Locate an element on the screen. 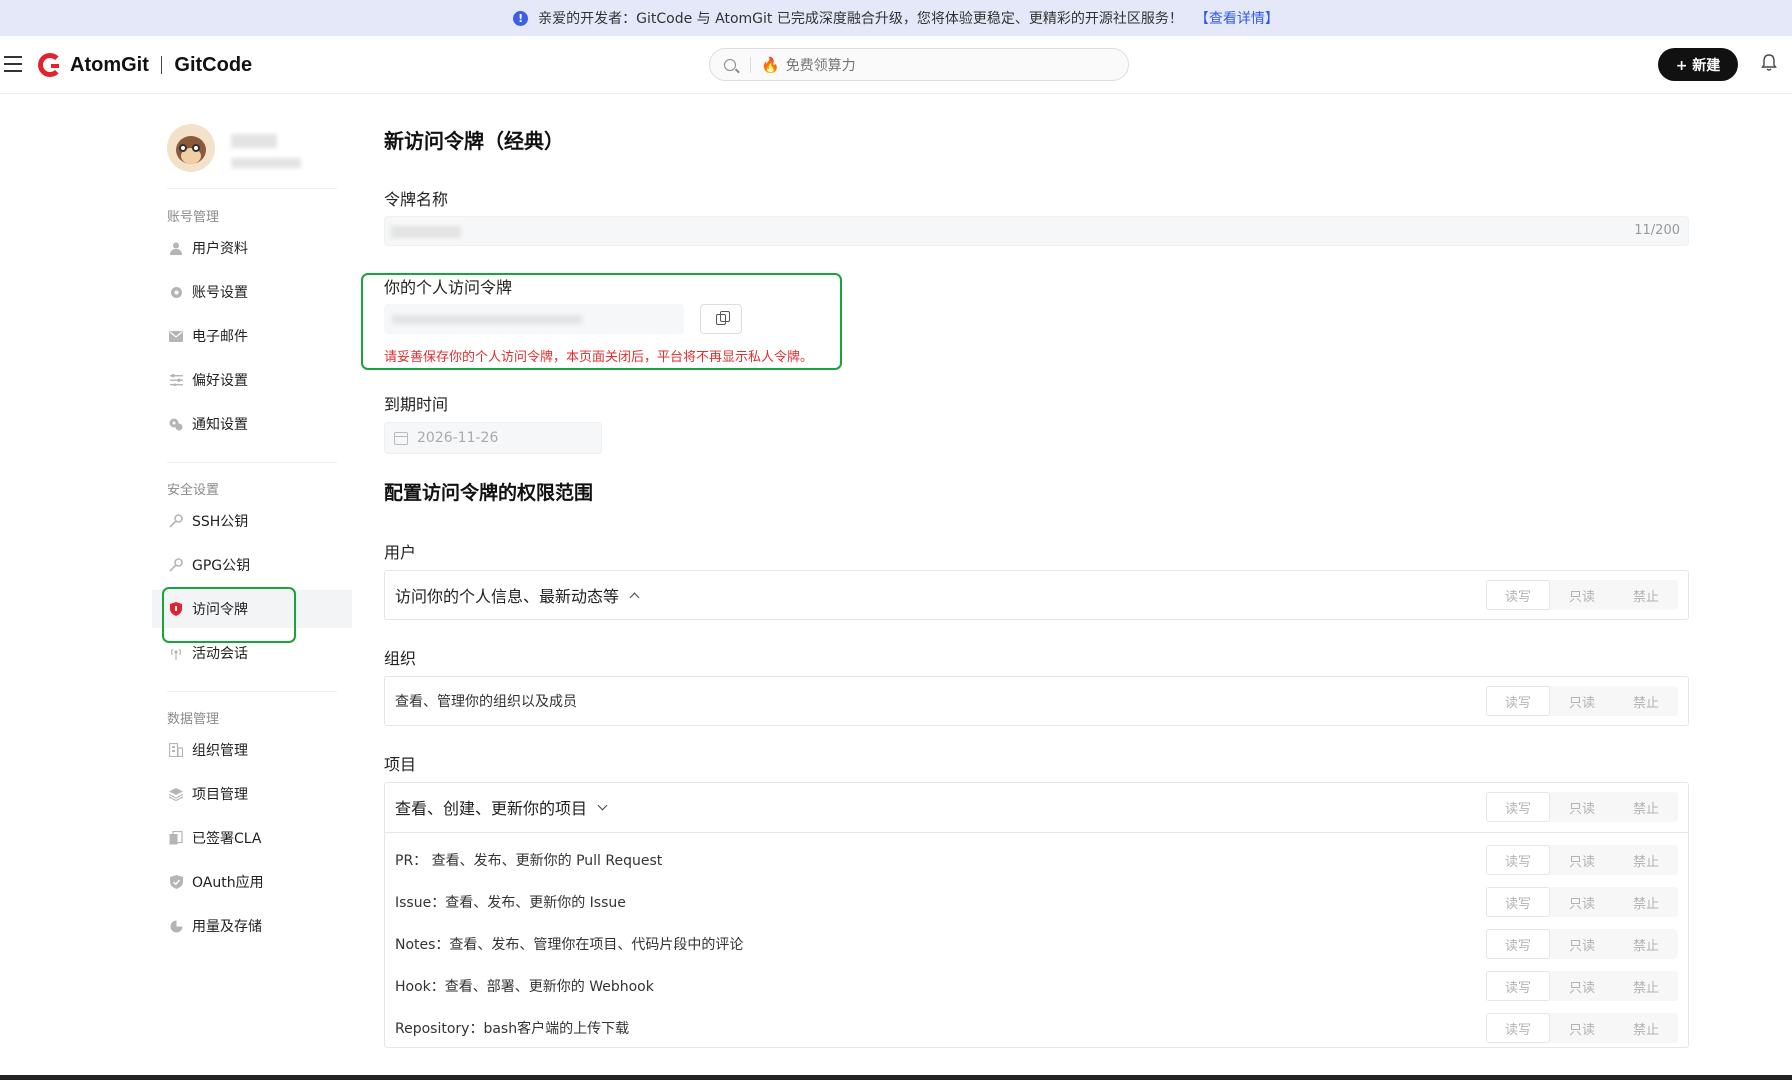  copy-icon is located at coordinates (723, 317).